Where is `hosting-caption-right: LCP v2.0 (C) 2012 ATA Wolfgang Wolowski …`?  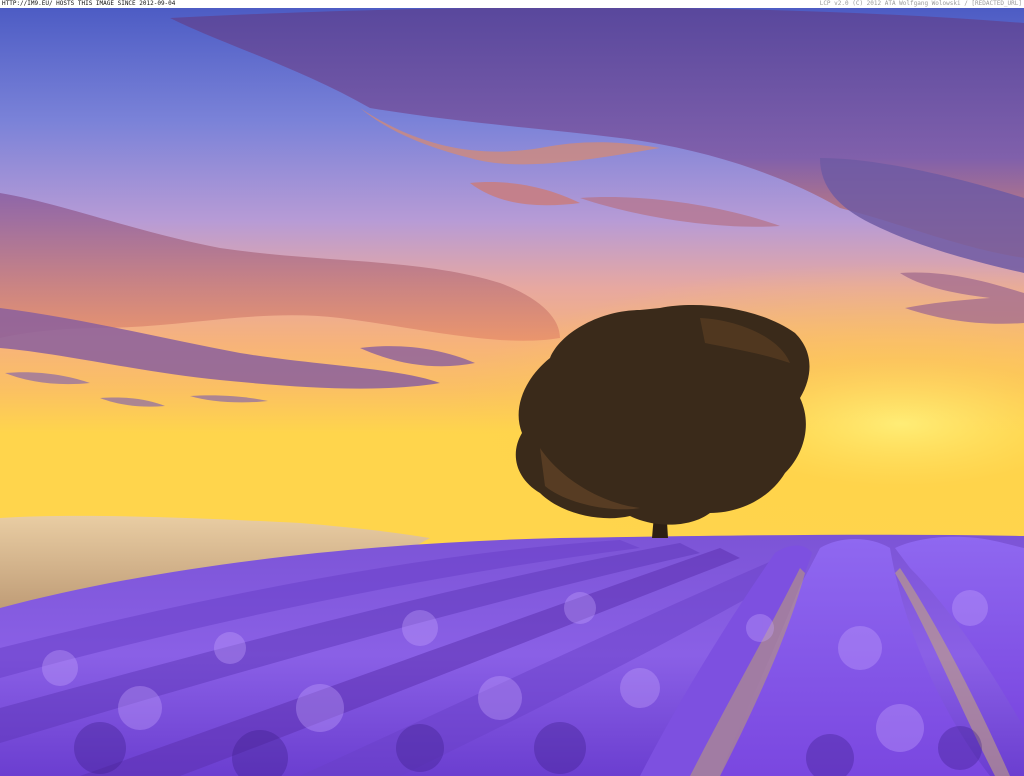
hosting-caption-right: LCP v2.0 (C) 2012 ATA Wolfgang Wolowski … is located at coordinates (920, 3).